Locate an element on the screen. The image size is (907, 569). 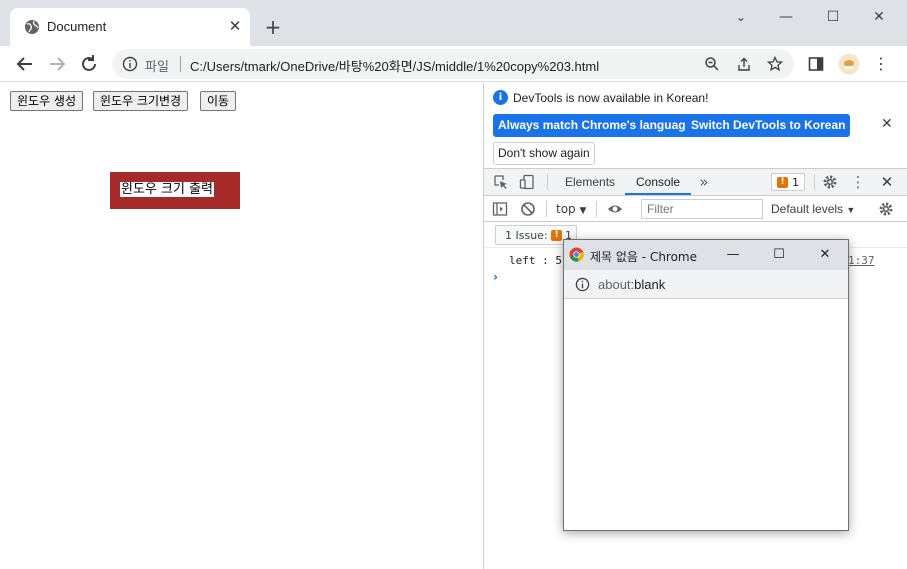
console-prompt-chevron-icon: › is located at coordinates (495, 277).